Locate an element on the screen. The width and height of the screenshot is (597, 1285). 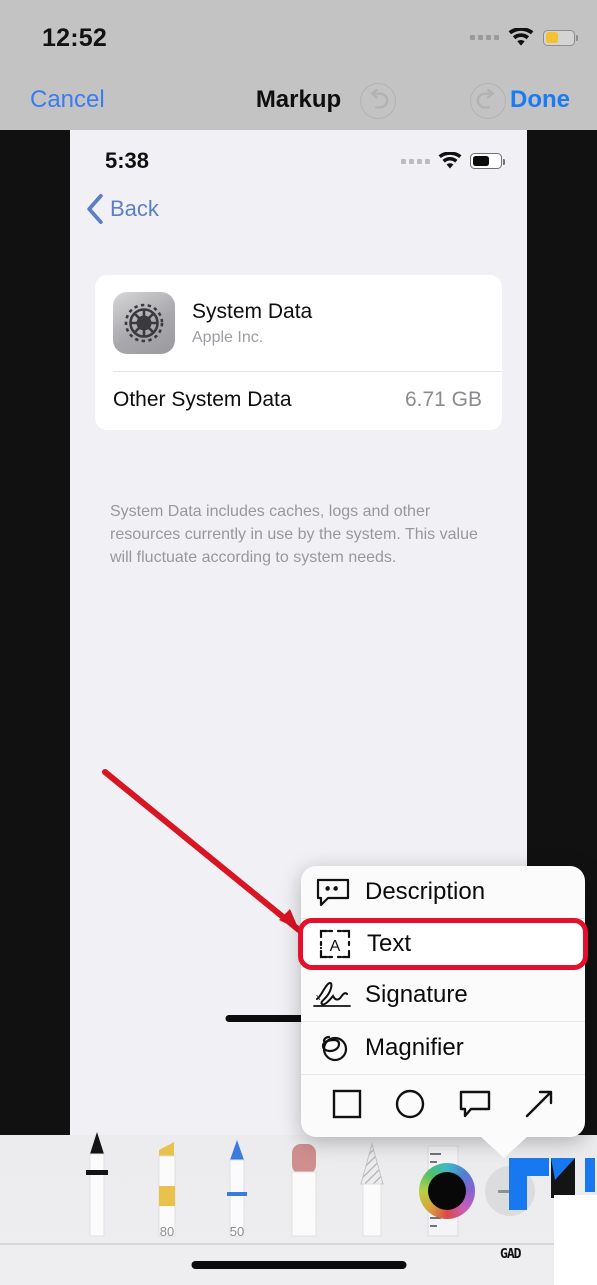
home-indicator is located at coordinates (298, 1265).